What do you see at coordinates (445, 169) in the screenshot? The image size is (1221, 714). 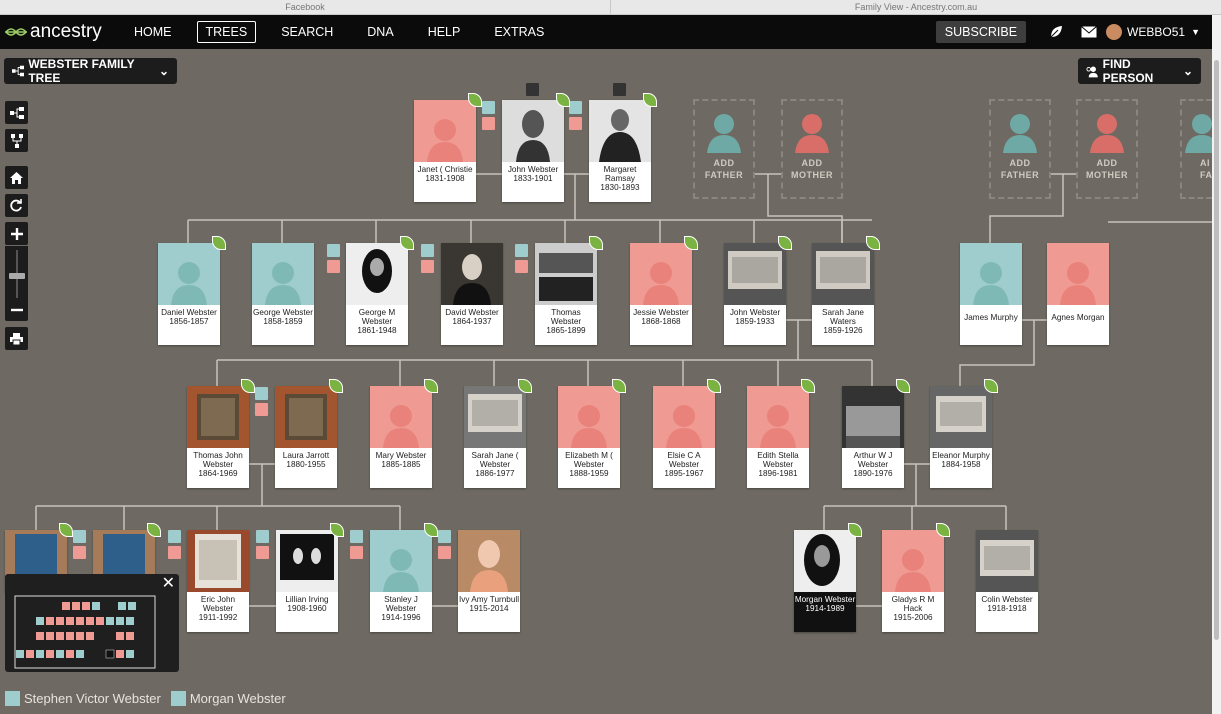 I see `person-name: Janet ( Christie` at bounding box center [445, 169].